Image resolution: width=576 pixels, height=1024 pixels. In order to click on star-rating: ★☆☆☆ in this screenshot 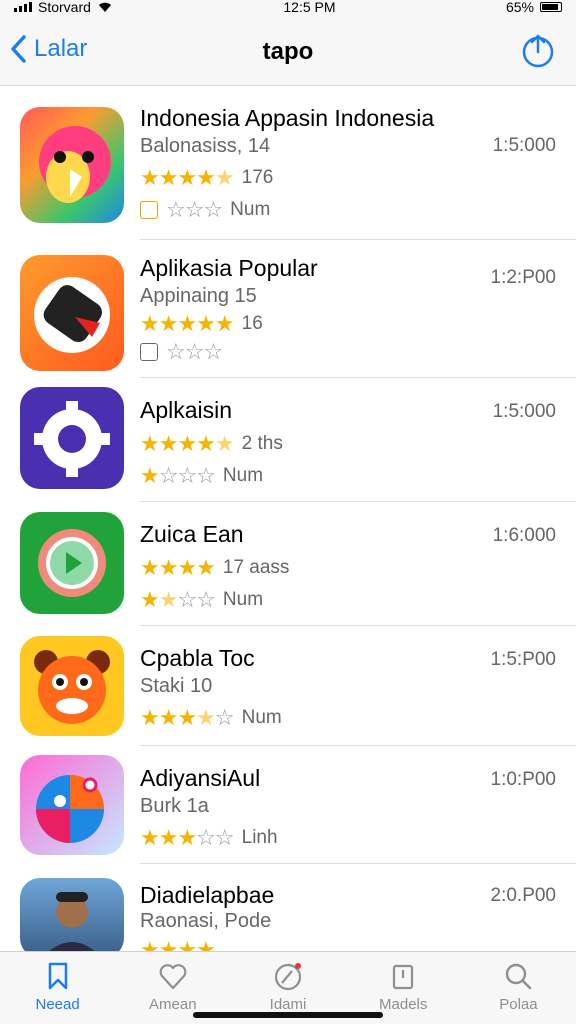, I will do `click(178, 475)`.